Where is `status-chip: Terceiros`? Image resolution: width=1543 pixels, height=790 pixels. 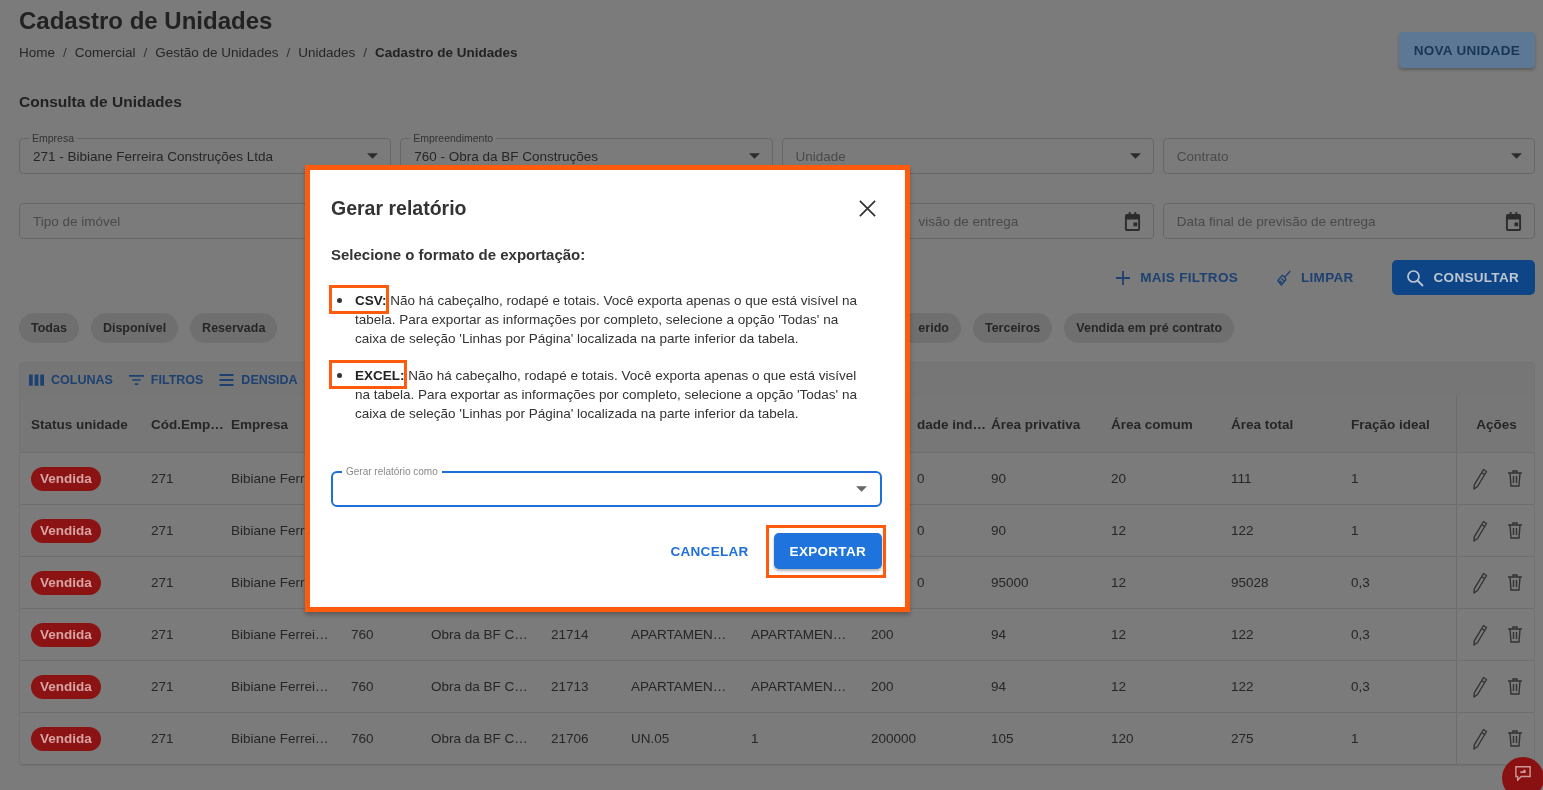
status-chip: Terceiros is located at coordinates (1012, 328).